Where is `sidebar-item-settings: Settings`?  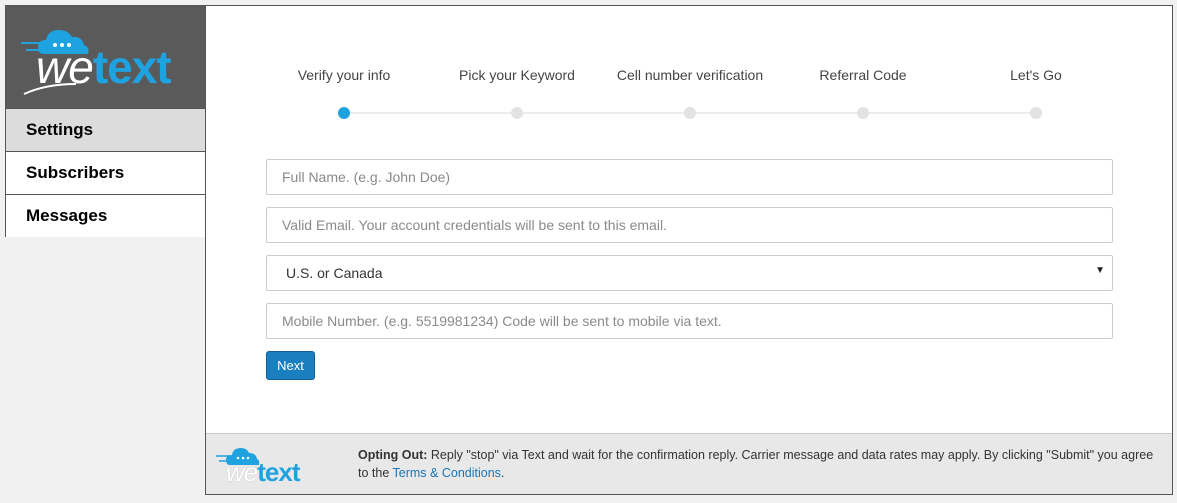
sidebar-item-settings: Settings is located at coordinates (105, 129).